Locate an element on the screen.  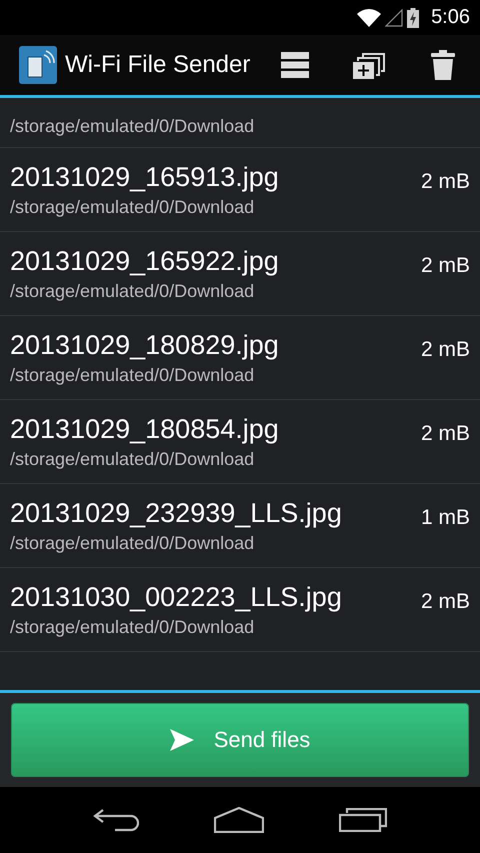
trash-icon is located at coordinates (443, 65).